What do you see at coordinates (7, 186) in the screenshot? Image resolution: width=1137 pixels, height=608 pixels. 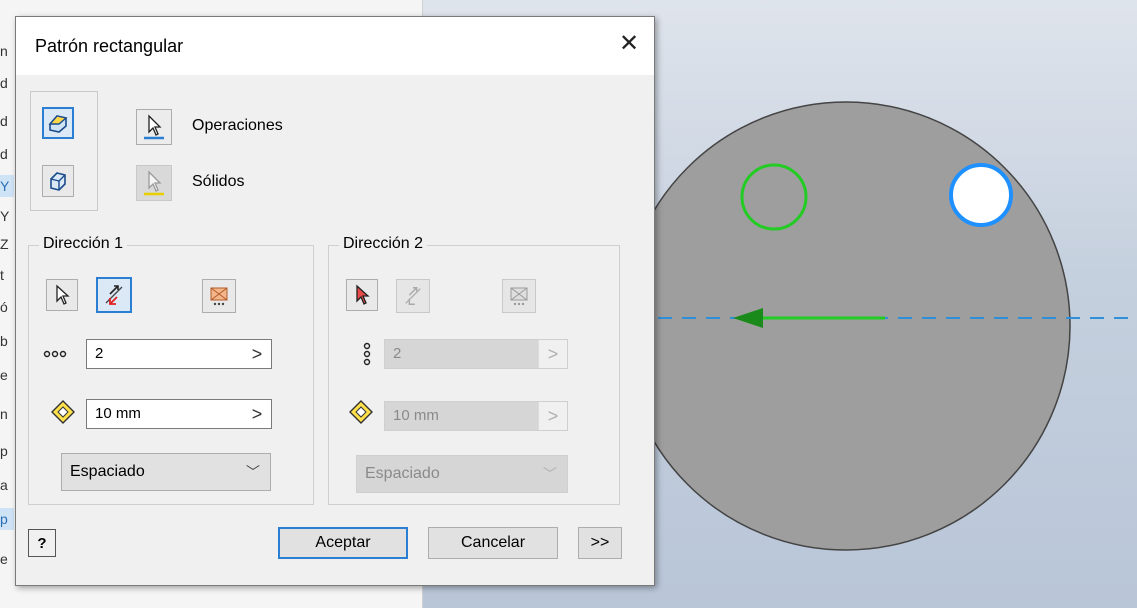 I see `browser-node-4: Y` at bounding box center [7, 186].